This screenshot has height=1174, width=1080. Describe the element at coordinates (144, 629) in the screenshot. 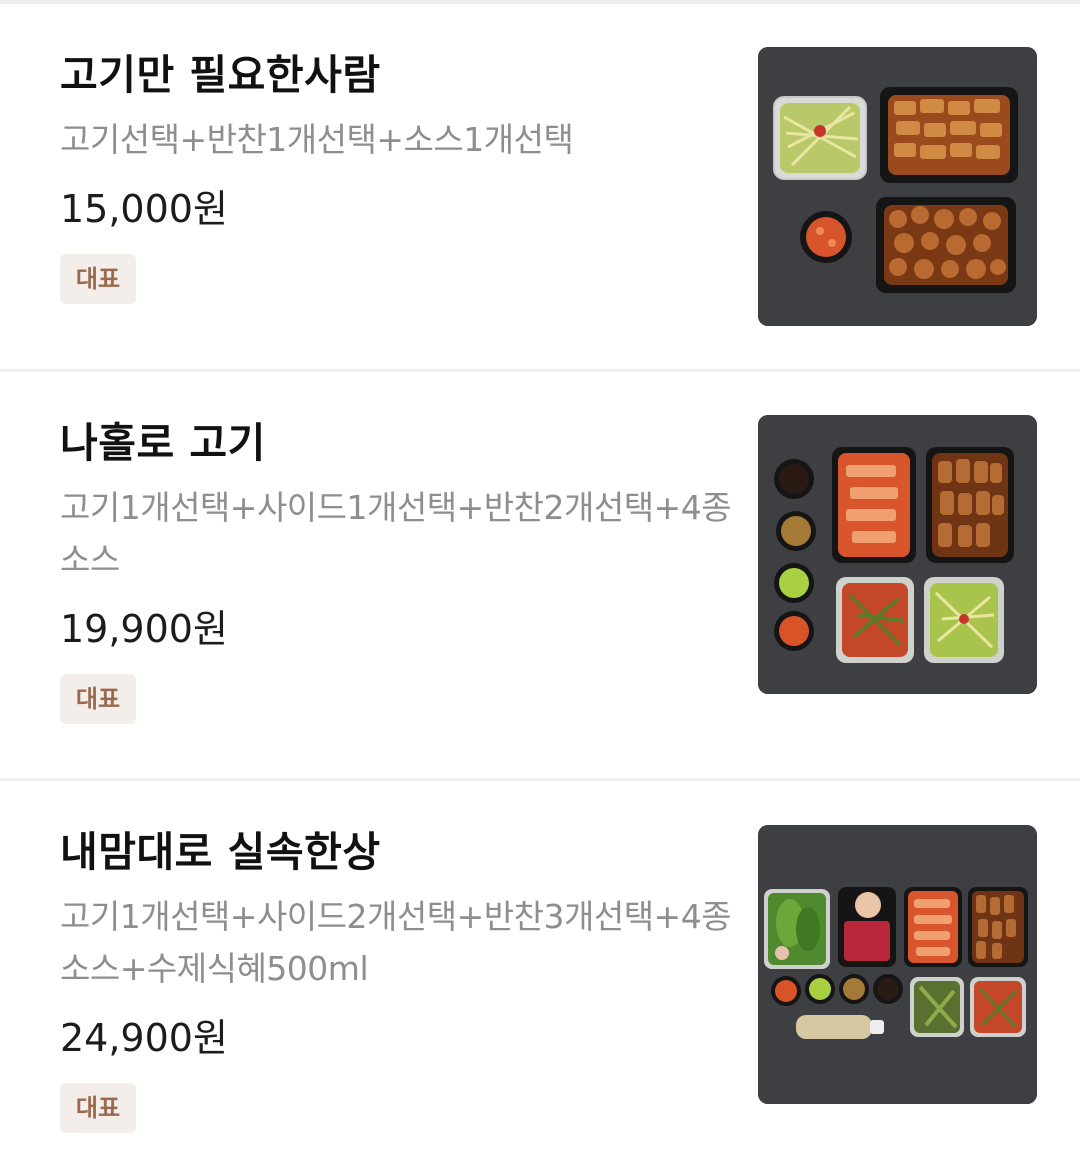

I see `menu-item-price: 19,900원` at that location.